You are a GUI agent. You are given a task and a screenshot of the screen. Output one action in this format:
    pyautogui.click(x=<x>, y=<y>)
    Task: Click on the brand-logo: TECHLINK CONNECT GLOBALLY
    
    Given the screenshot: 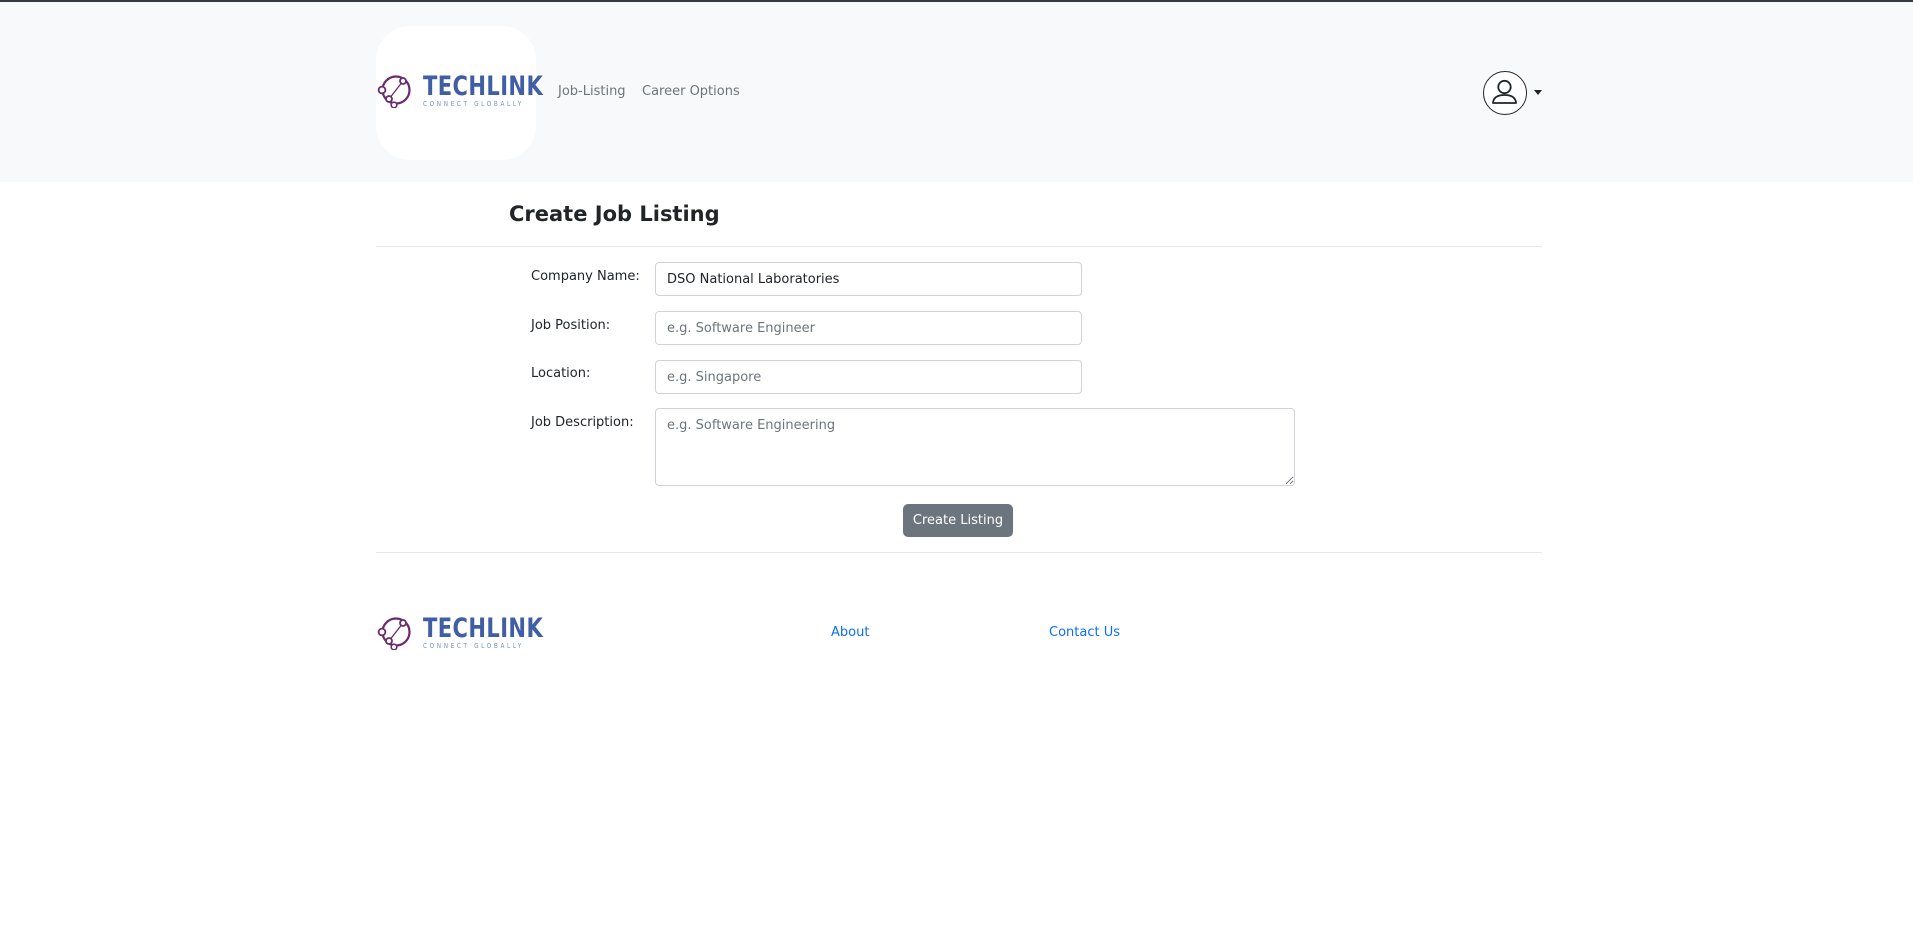 What is the action you would take?
    pyautogui.click(x=476, y=90)
    